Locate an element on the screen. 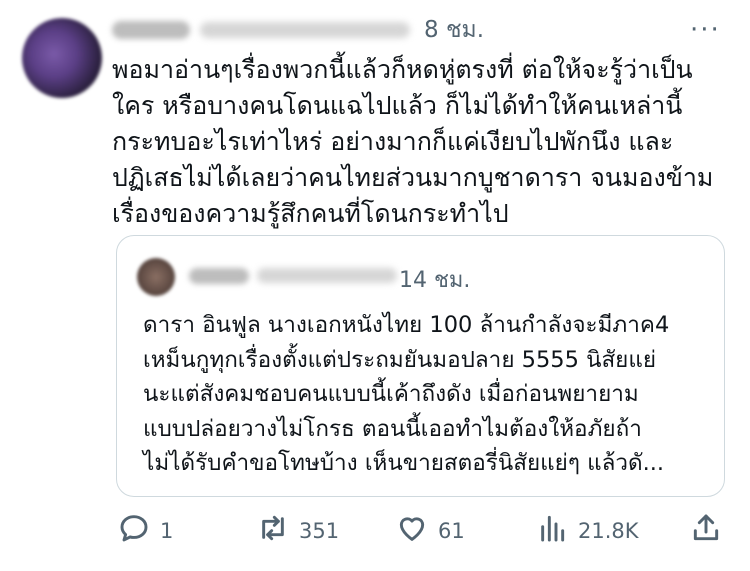 The height and width of the screenshot is (571, 750). post-header: 8 ชม. is located at coordinates (298, 30).